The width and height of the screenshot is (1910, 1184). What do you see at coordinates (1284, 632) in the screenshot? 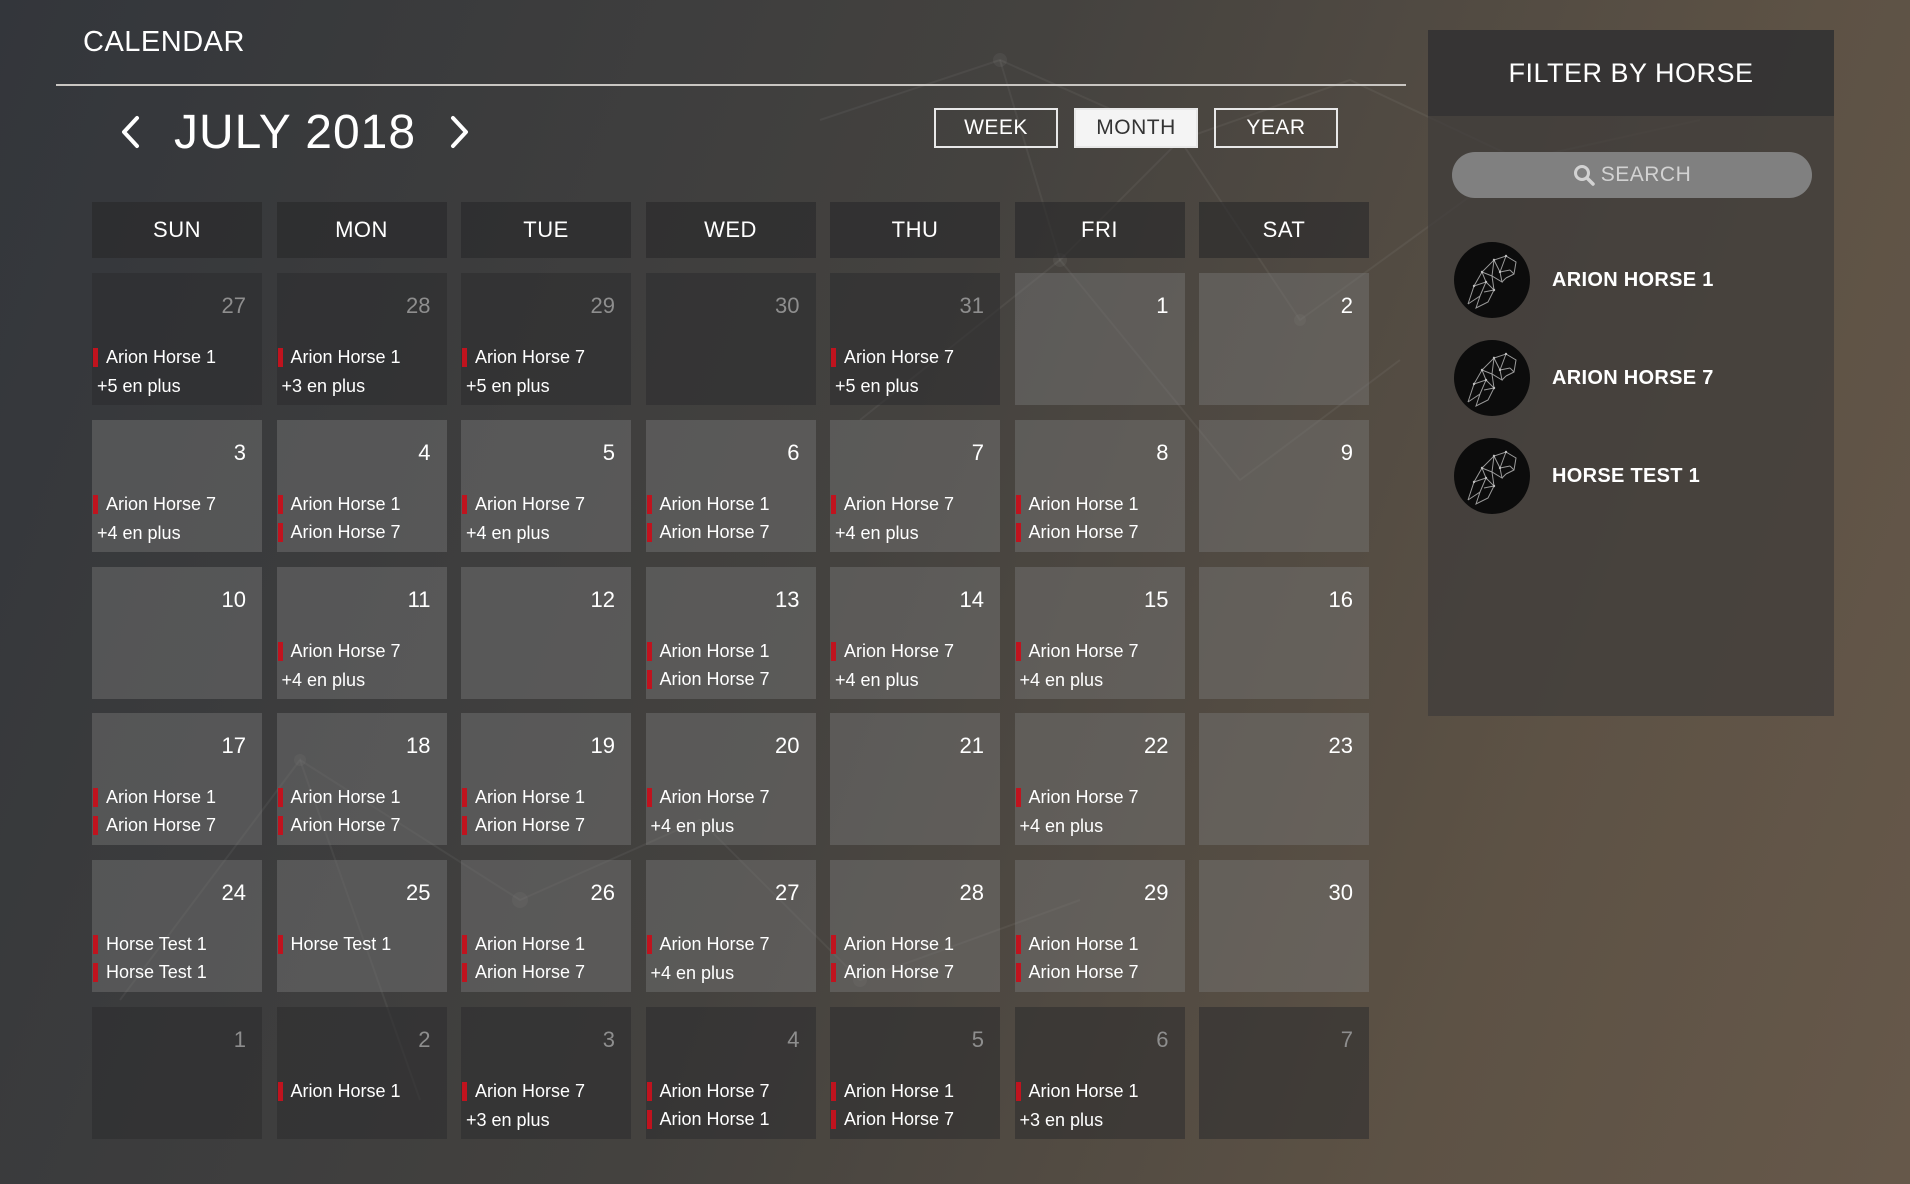
I see `day-cell: 16` at bounding box center [1284, 632].